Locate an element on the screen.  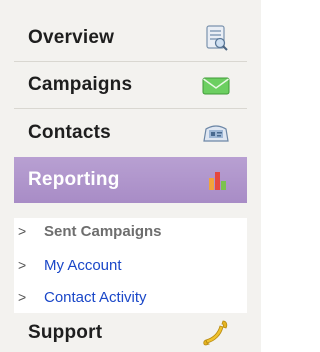
nav-item-label: Contacts is located at coordinates (69, 132).